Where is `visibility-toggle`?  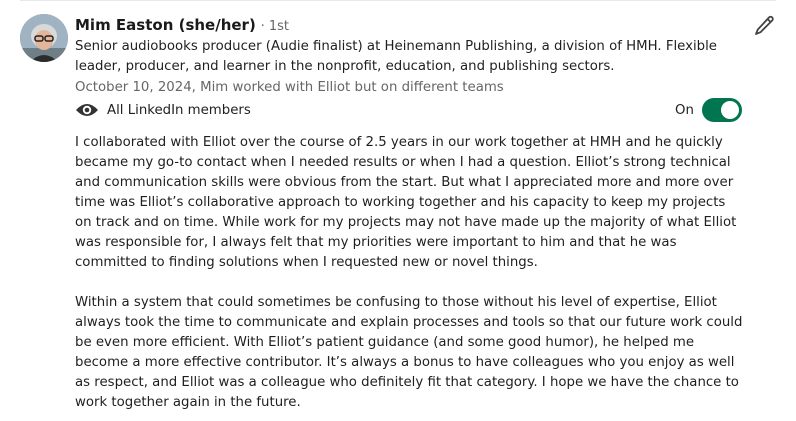 visibility-toggle is located at coordinates (721, 110).